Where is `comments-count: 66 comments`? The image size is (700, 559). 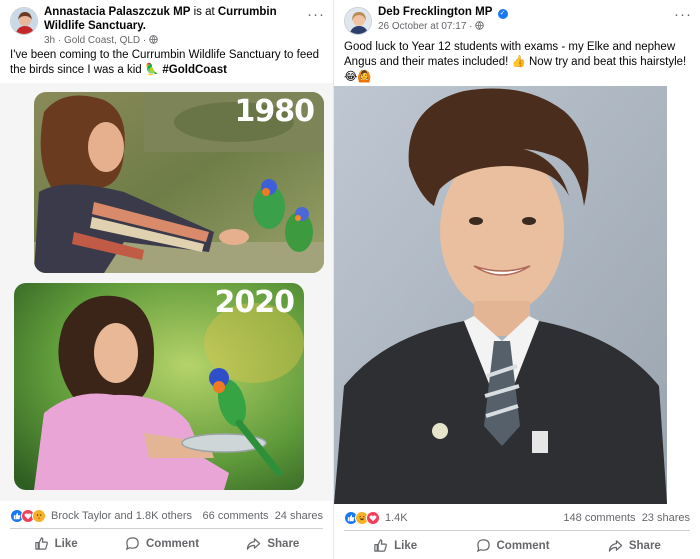 comments-count: 66 comments is located at coordinates (236, 516).